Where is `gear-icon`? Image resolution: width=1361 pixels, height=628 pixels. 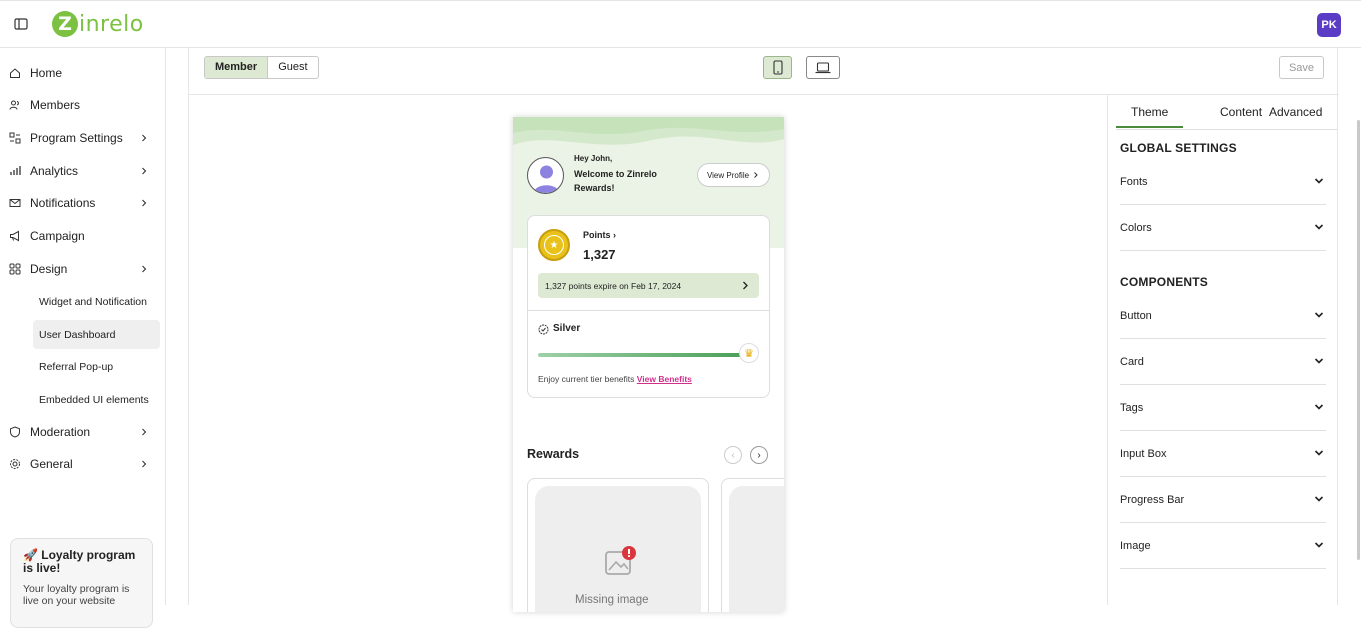 gear-icon is located at coordinates (15, 464).